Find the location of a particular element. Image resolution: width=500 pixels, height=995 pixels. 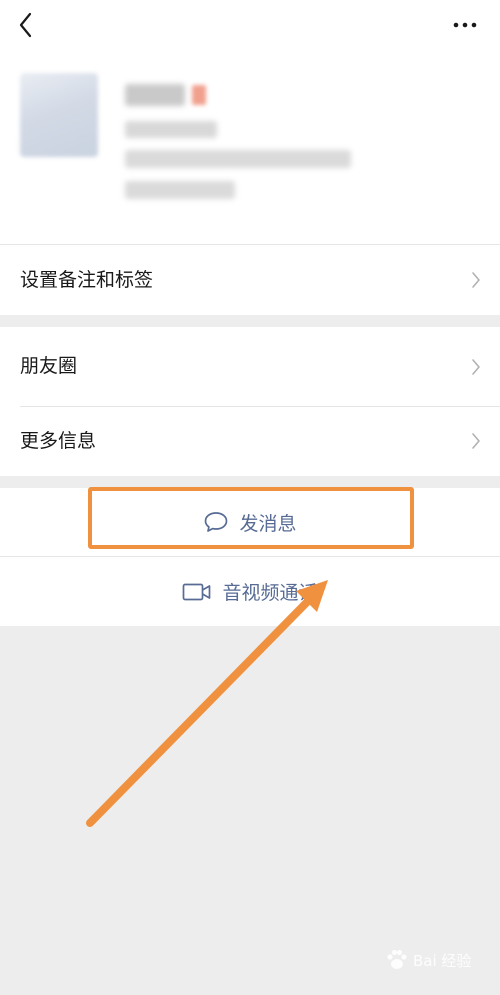

avatar is located at coordinates (59, 115).